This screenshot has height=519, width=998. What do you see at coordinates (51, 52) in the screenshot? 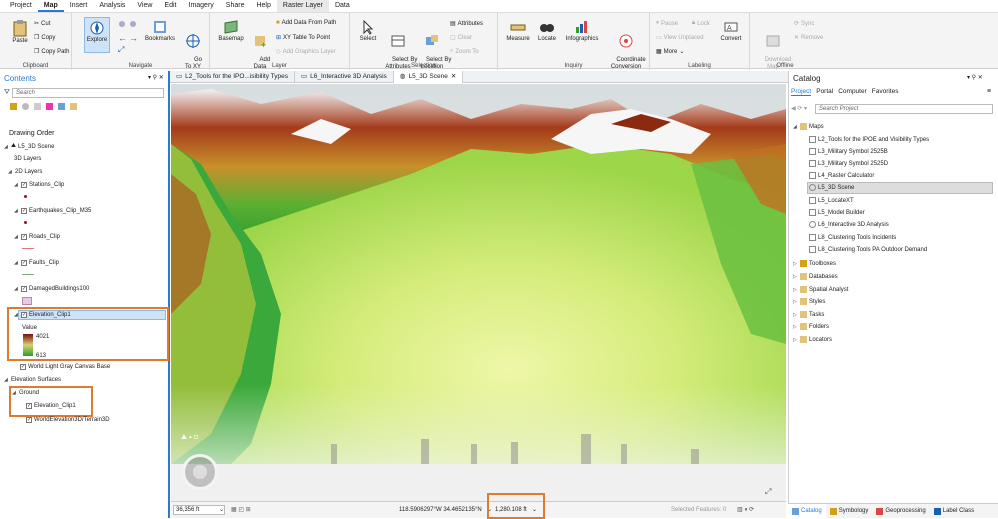
I see `copy-path-button: ❐ Copy Path` at bounding box center [51, 52].